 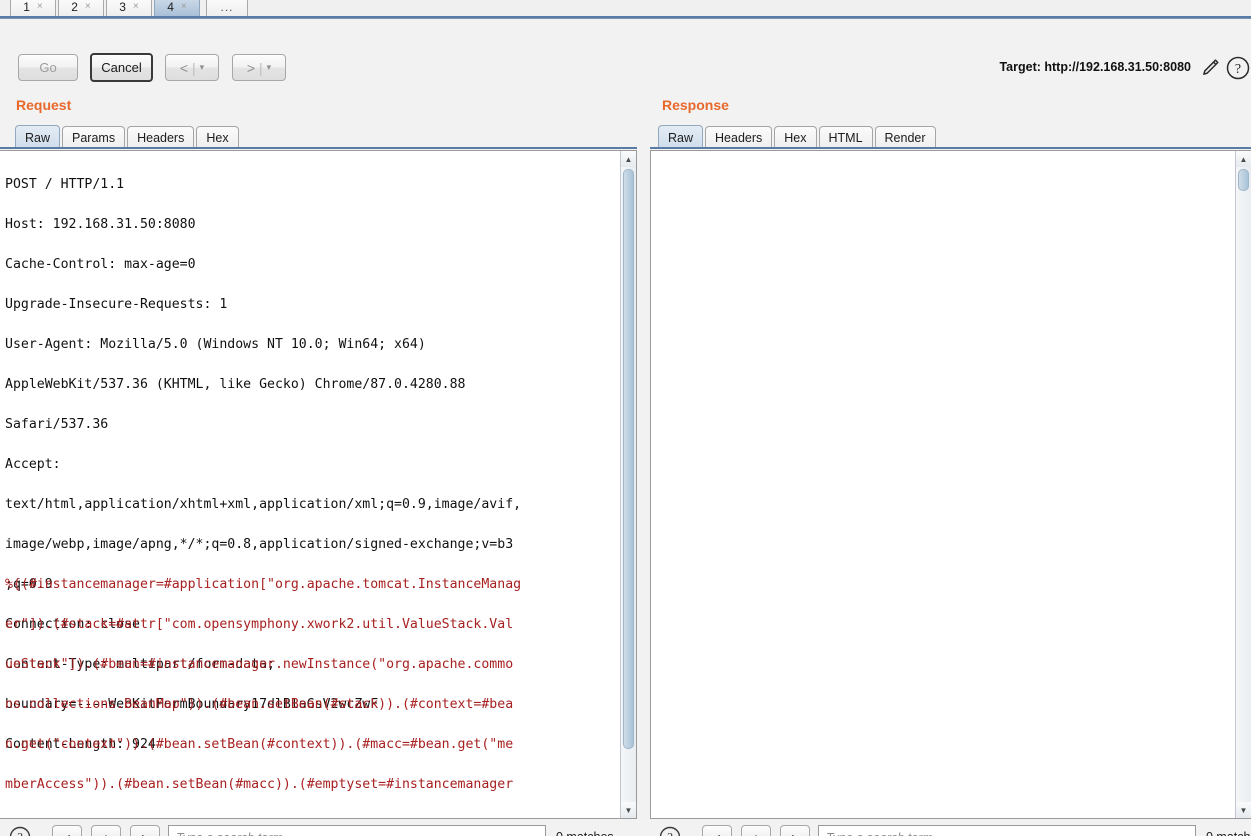 What do you see at coordinates (1210, 70) in the screenshot?
I see `pencil-icon` at bounding box center [1210, 70].